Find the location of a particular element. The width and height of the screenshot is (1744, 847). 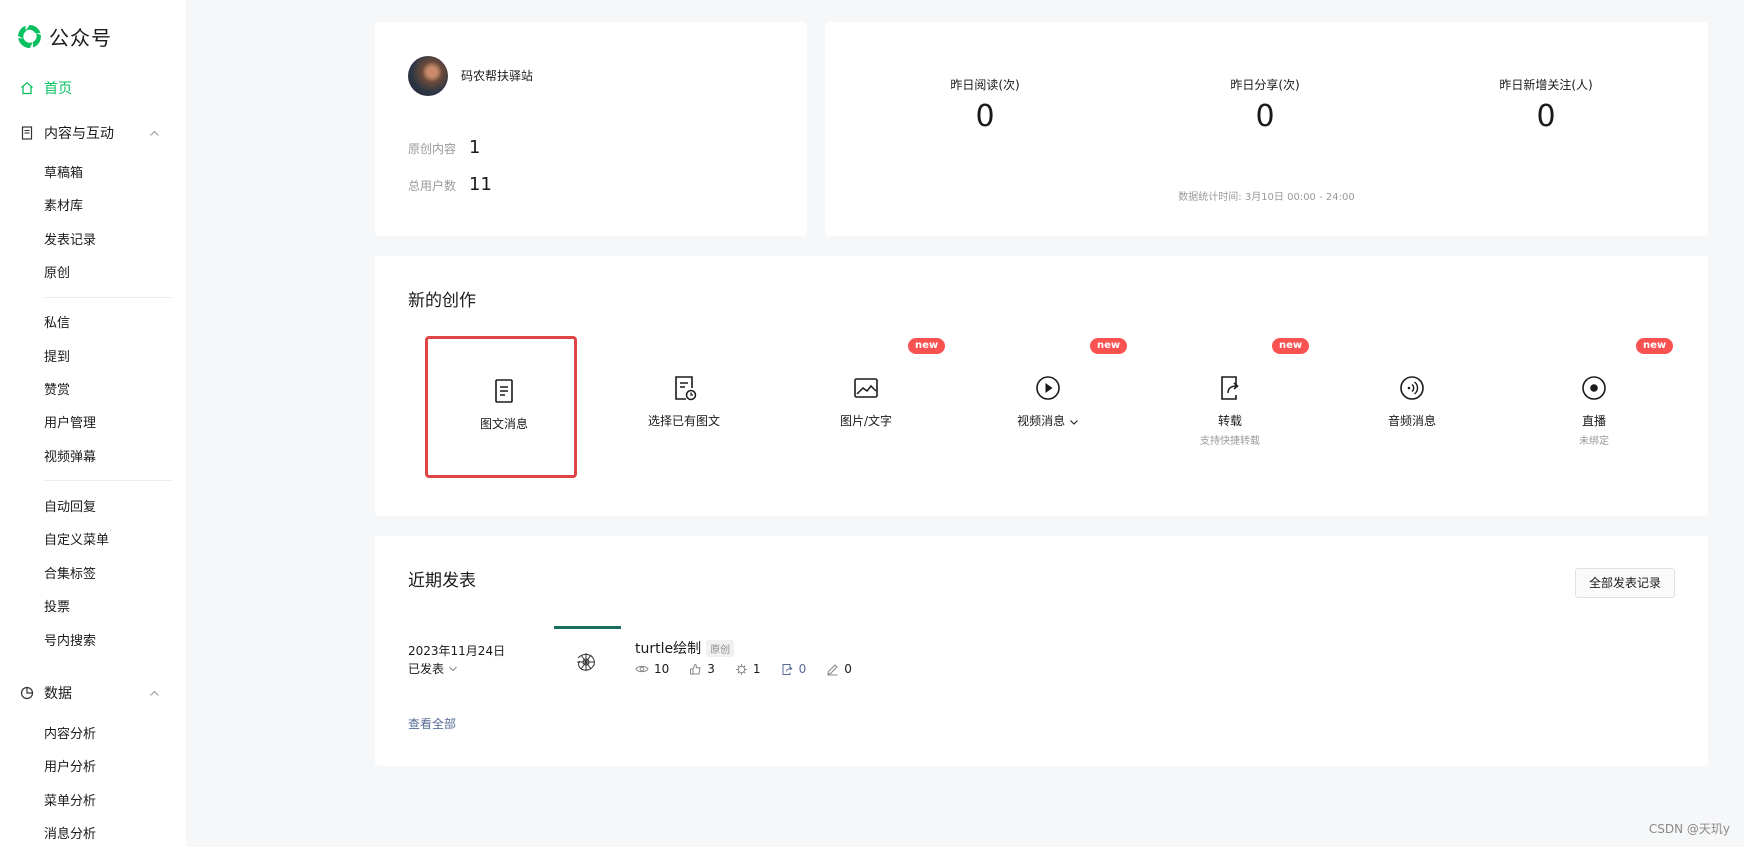

sidebar-item-user-analysis: 用户分析 is located at coordinates (70, 765).